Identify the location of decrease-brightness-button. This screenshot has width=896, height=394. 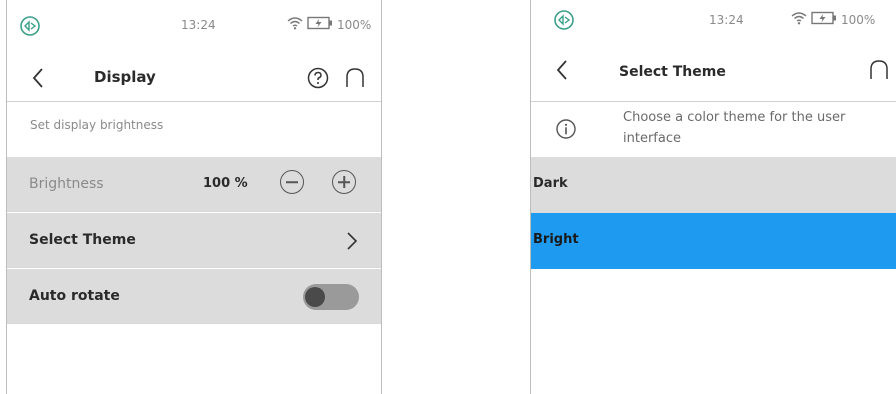
(292, 182).